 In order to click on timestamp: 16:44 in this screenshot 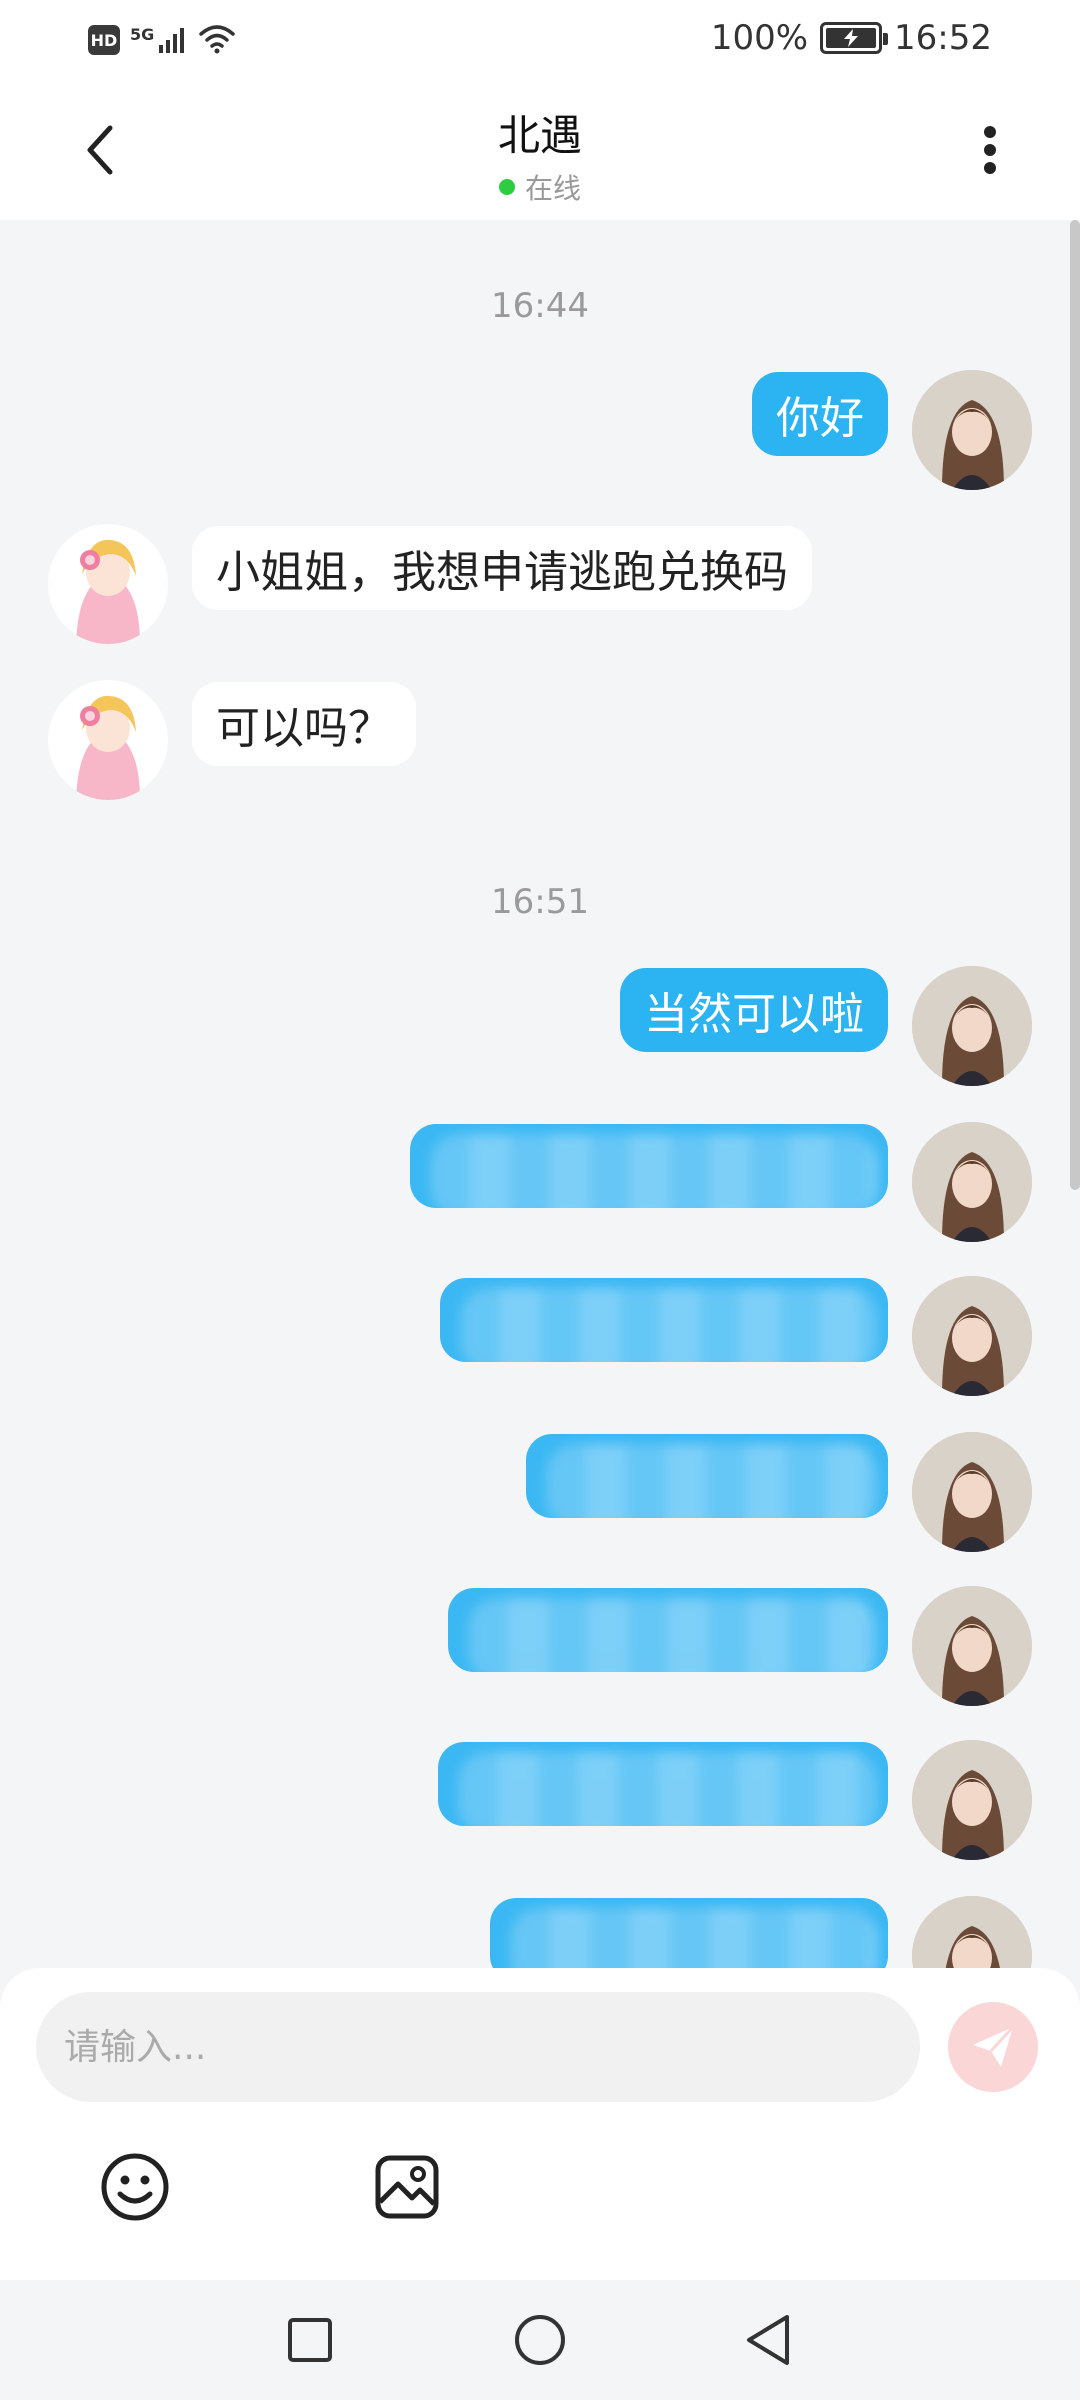, I will do `click(540, 306)`.